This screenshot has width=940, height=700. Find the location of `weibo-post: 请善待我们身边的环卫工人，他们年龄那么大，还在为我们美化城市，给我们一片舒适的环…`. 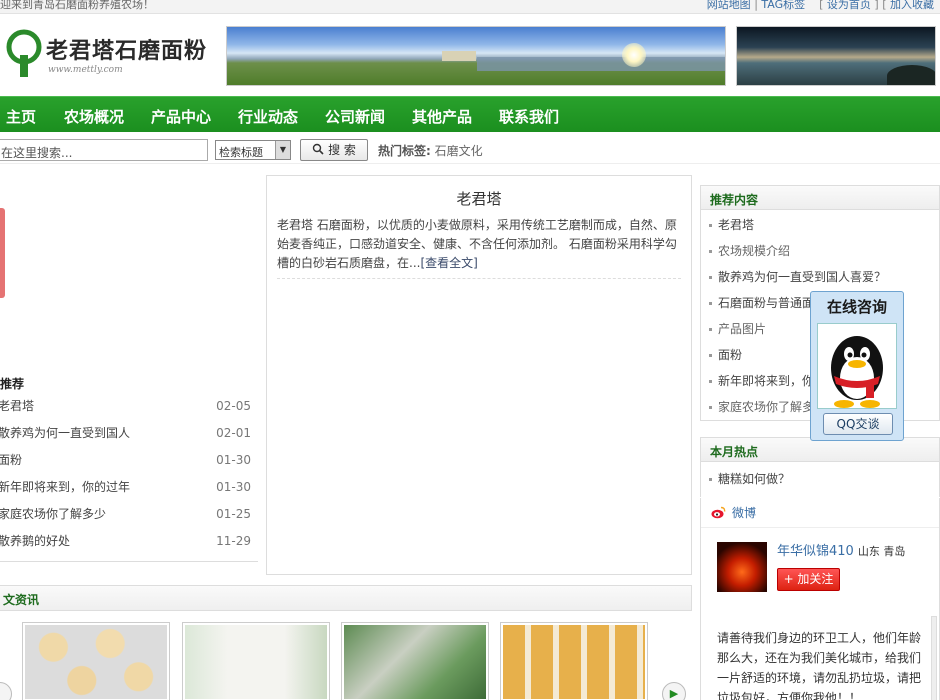

weibo-post: 请善待我们身边的环卫工人，他们年龄那么大，还在为我们美化城市，给我们一片舒适的环… is located at coordinates (819, 665).